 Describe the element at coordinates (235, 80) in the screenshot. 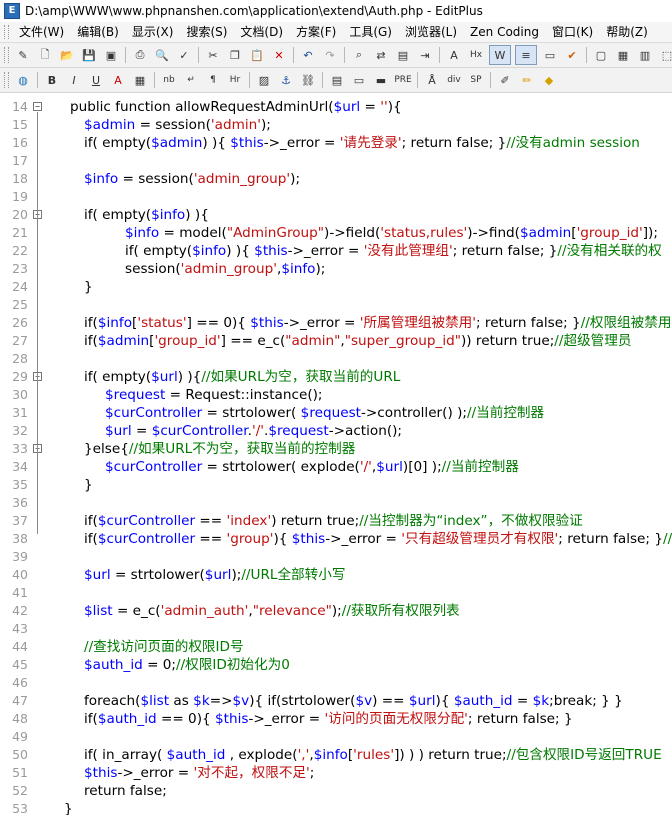

I see `hr-button: Hr` at that location.